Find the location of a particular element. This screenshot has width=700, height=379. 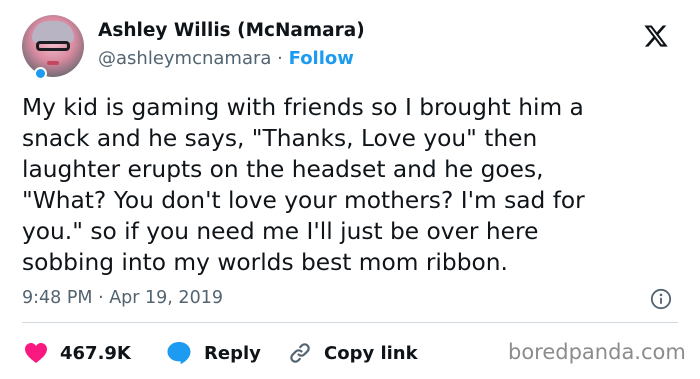

tweet-line: sobbing into my worlds best mom ribbon. is located at coordinates (265, 262).